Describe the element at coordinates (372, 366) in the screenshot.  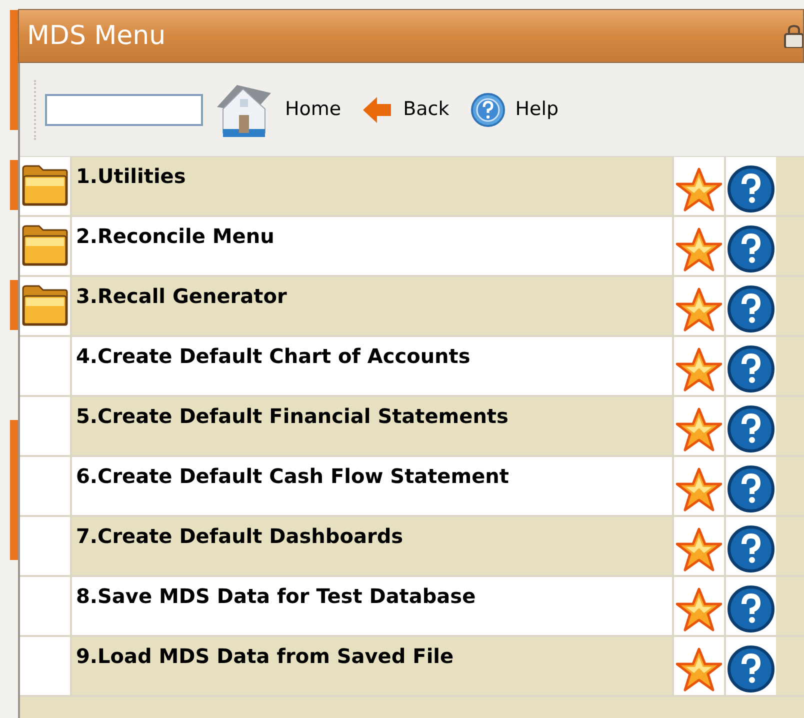
I see `menu-item: 4.Create Default Chart of Accounts` at that location.